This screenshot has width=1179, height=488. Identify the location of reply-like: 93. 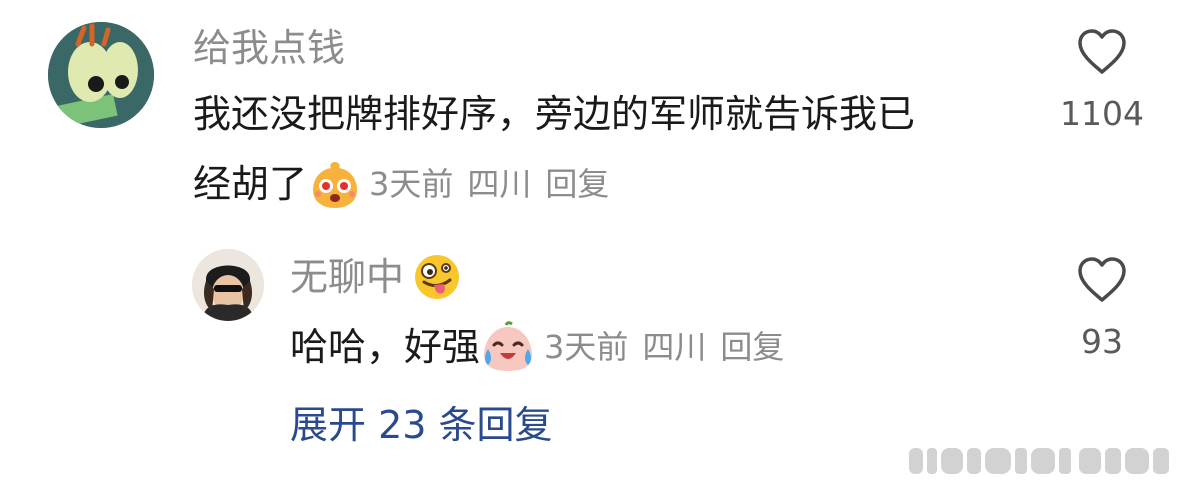
(1102, 309).